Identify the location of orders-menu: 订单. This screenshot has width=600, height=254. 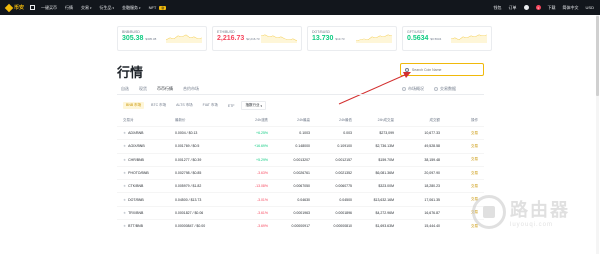
(513, 8).